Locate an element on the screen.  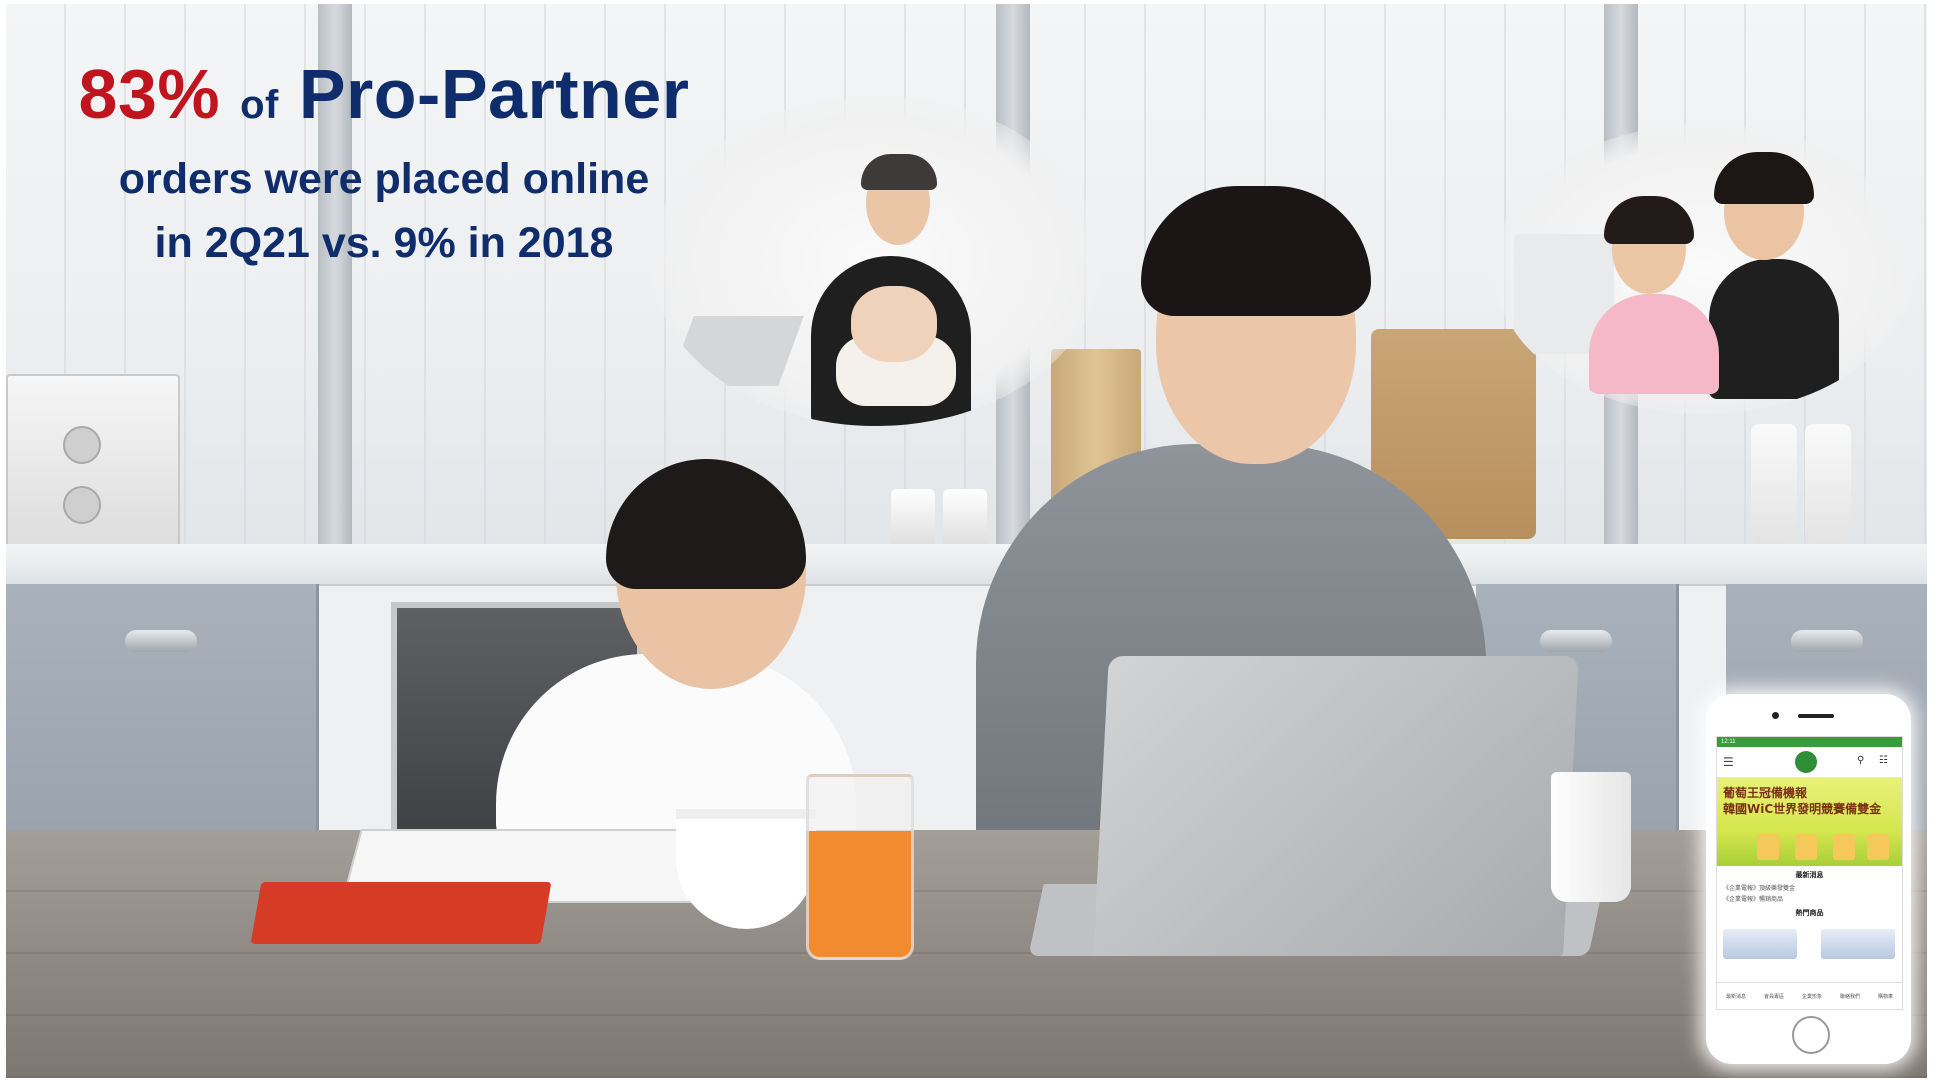
headline-brand: Pro-Partner is located at coordinates (494, 94).